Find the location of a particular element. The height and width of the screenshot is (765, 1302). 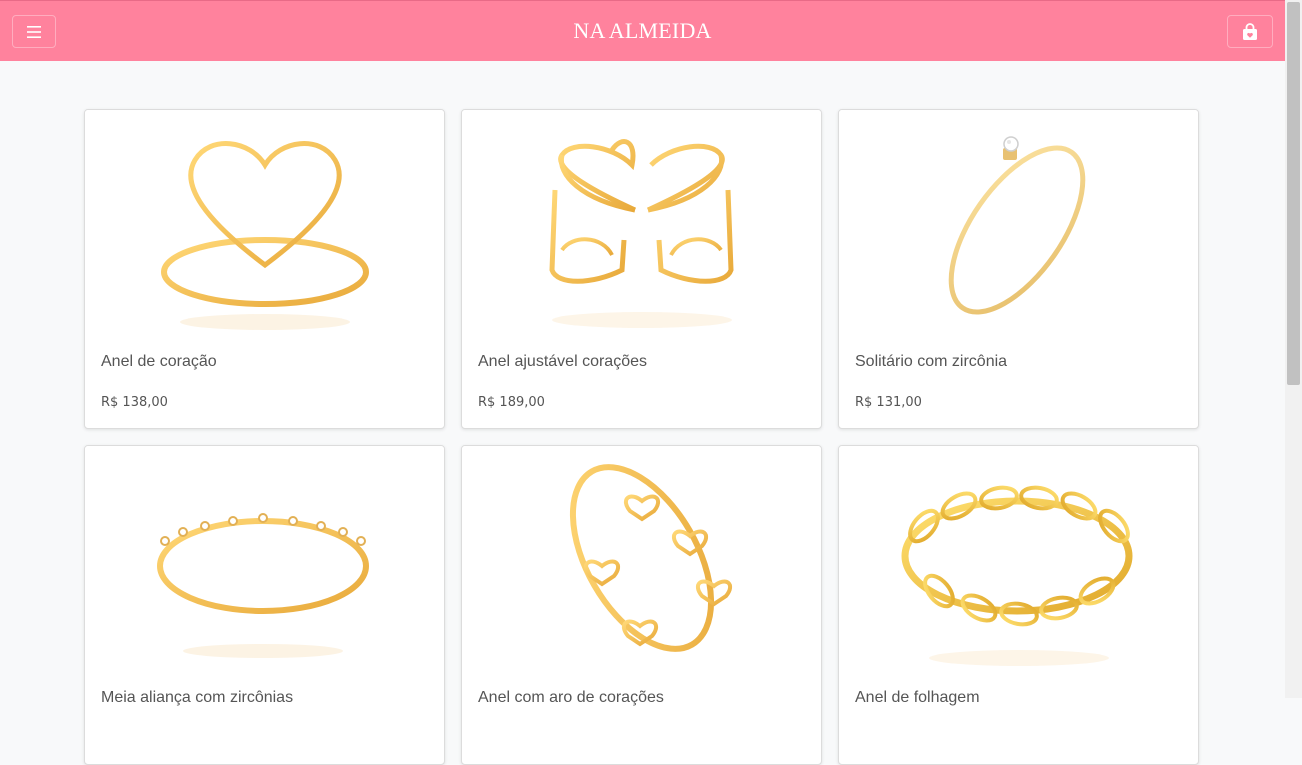

product-price: R$ 138,00 is located at coordinates (134, 402).